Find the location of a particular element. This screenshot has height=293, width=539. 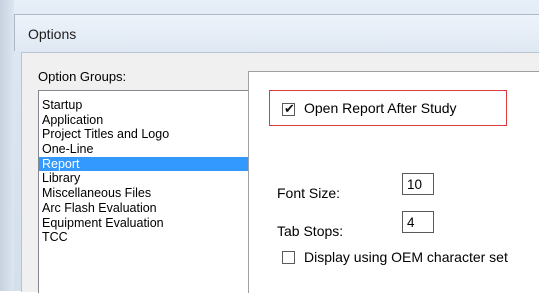

tab-stops-label: Tab Stops: is located at coordinates (310, 231).